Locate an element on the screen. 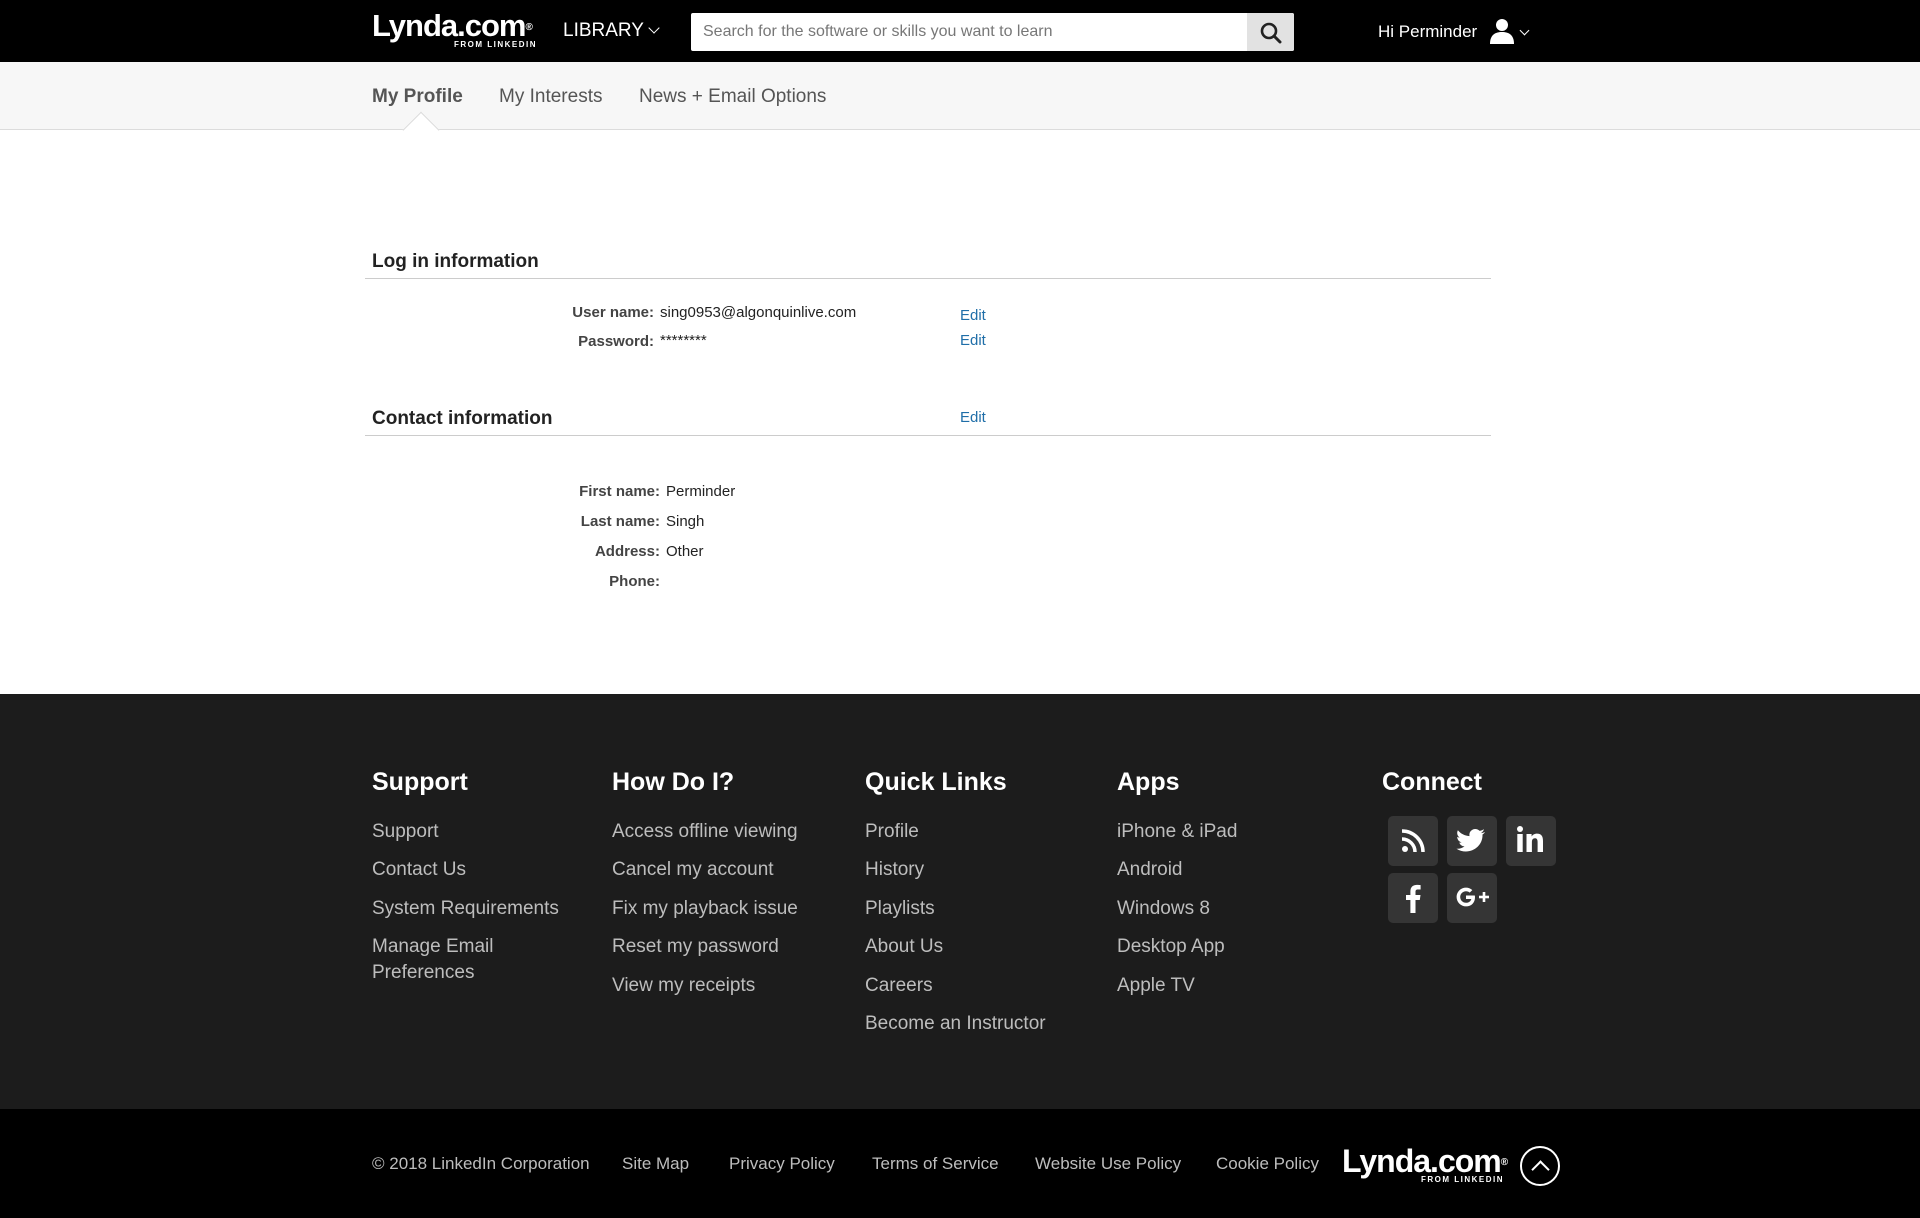 The height and width of the screenshot is (1218, 1920). bottom-link-terms-of-service: Terms of Service is located at coordinates (935, 1164).